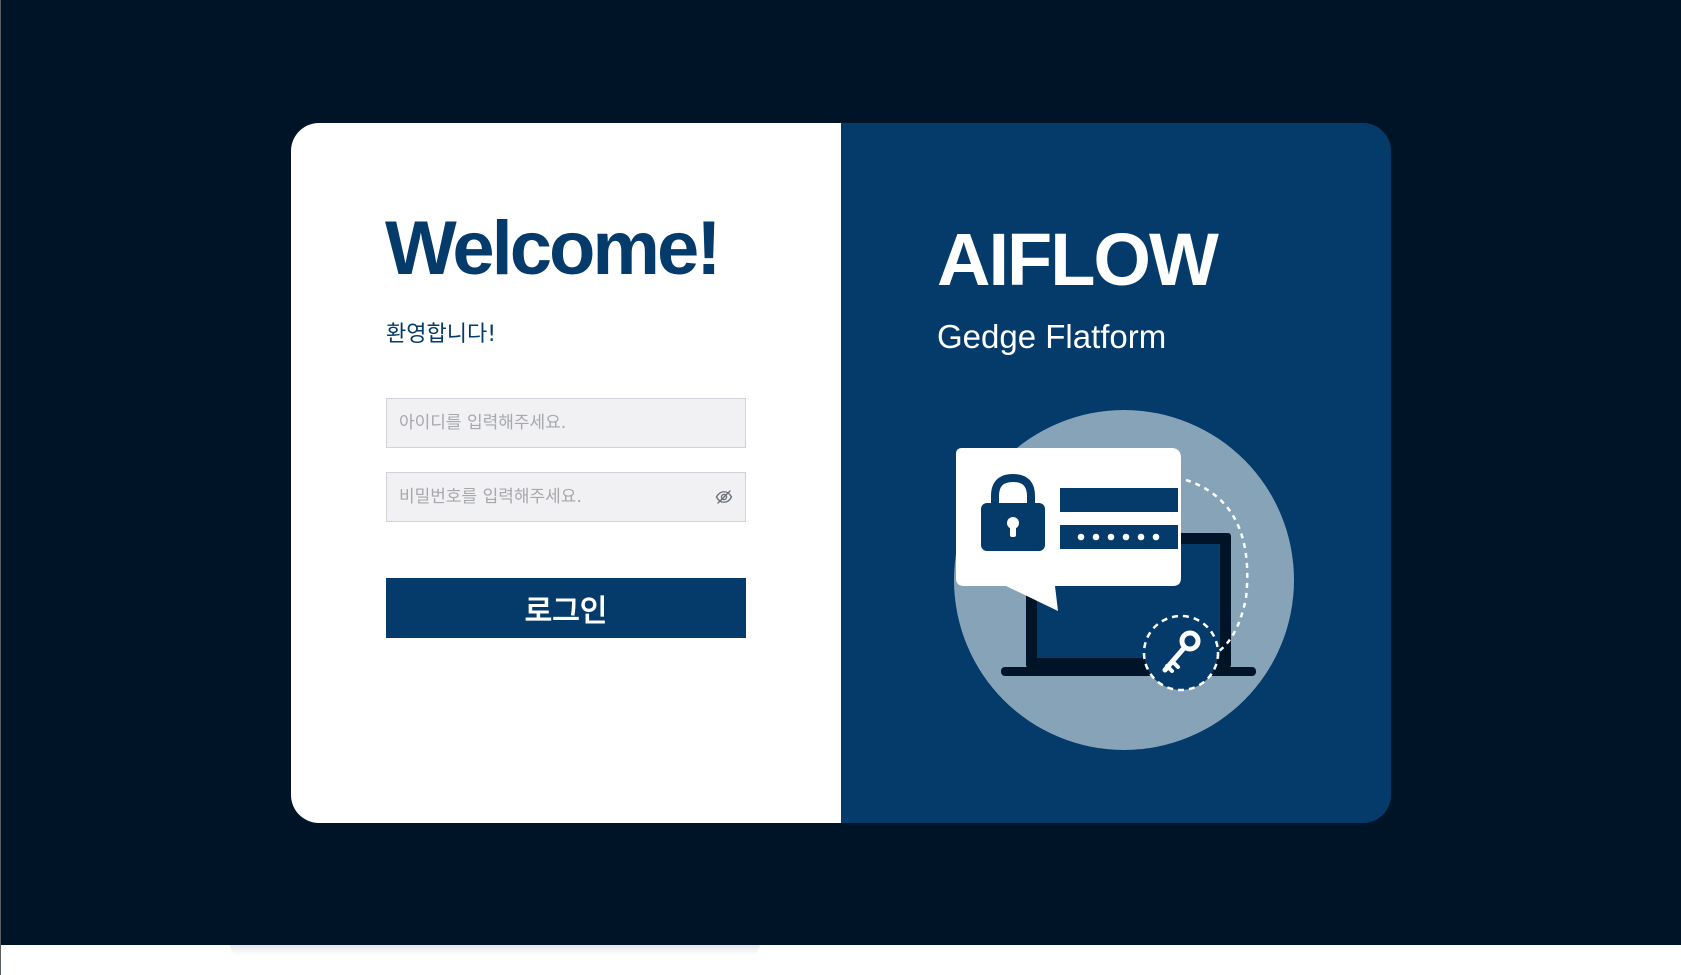 Image resolution: width=1681 pixels, height=975 pixels. I want to click on bottom-shadow, so click(495, 950).